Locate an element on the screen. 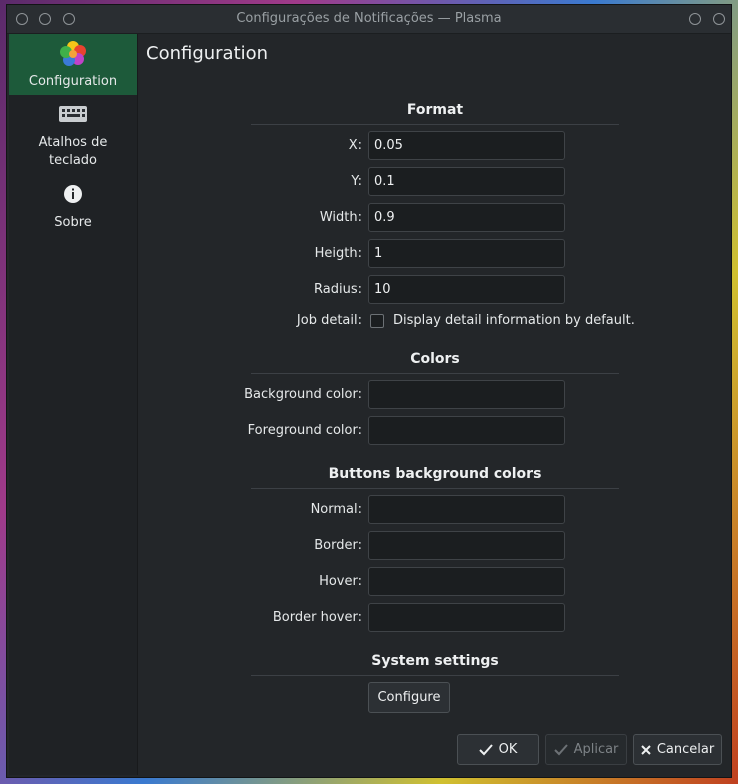 Image resolution: width=738 pixels, height=784 pixels. cancel-button: Cancelar is located at coordinates (677, 749).